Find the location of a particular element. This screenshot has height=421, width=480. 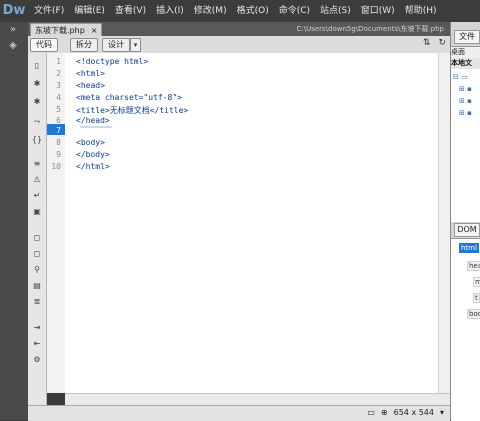

dom-node-meta: m is located at coordinates (476, 282).